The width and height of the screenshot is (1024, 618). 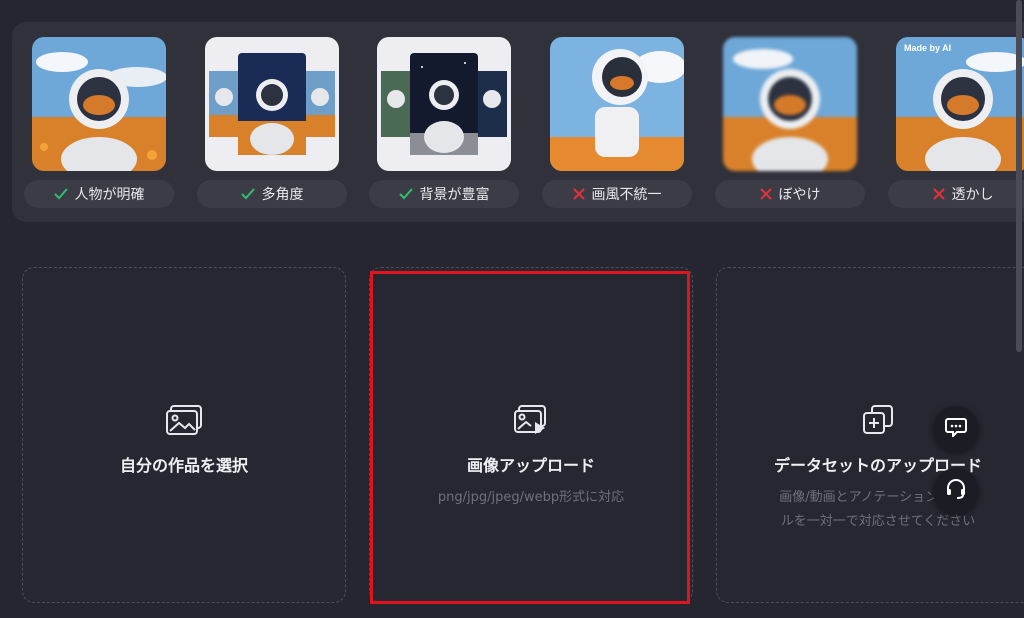 I want to click on example-item: Made by AI 透かし, so click(x=956, y=122).